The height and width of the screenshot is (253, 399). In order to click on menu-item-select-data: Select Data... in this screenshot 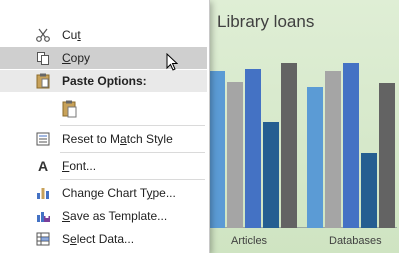, I will do `click(103, 239)`.